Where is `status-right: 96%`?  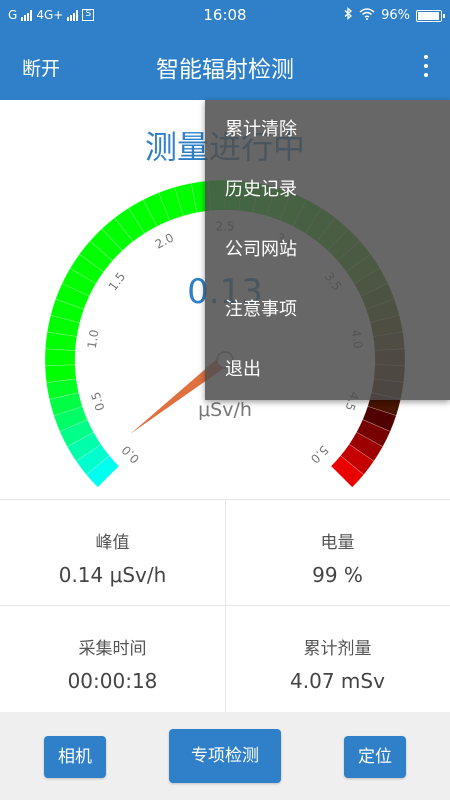 status-right: 96% is located at coordinates (394, 15).